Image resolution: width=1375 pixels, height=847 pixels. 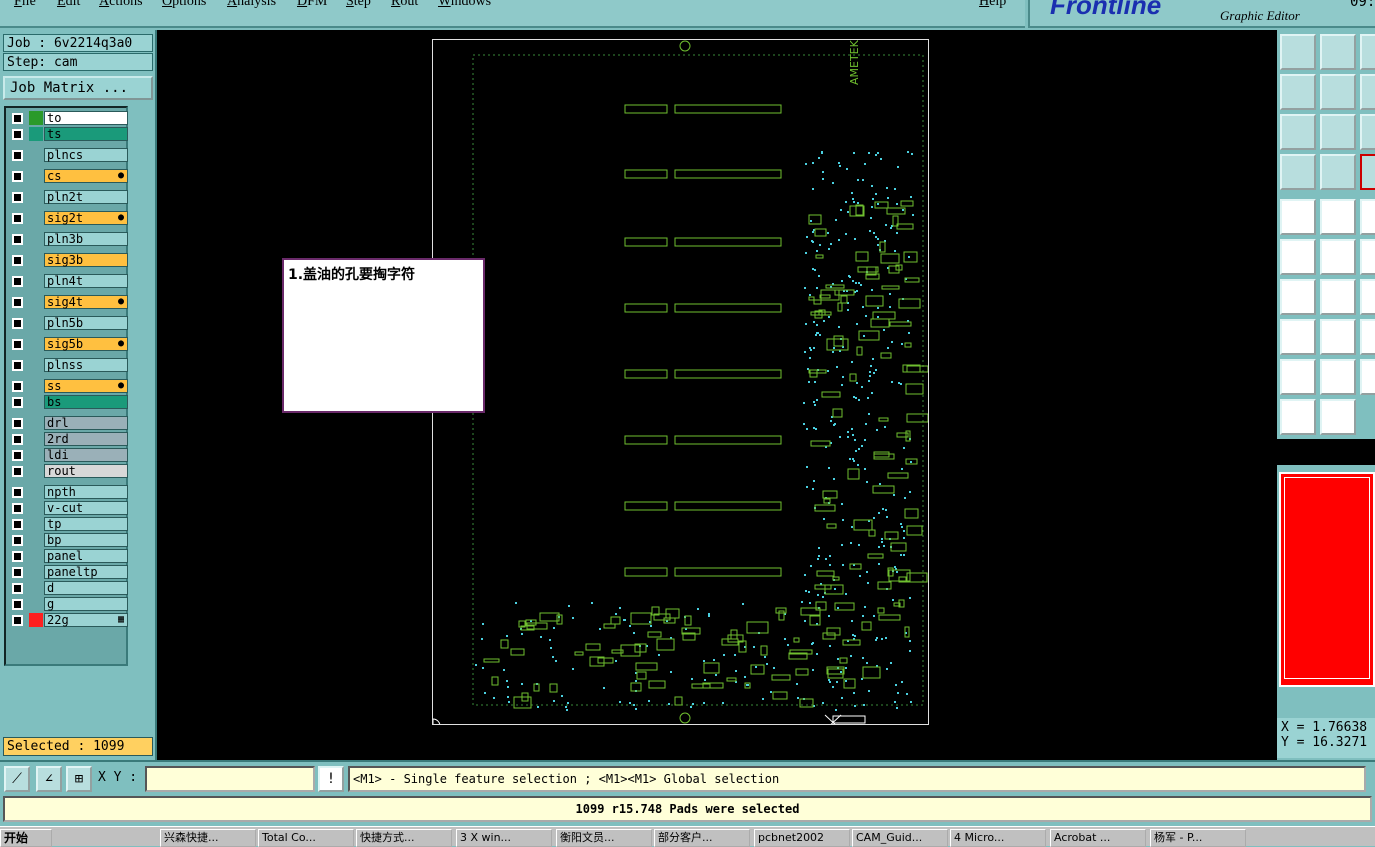 I want to click on menu-file: File, so click(x=25, y=5).